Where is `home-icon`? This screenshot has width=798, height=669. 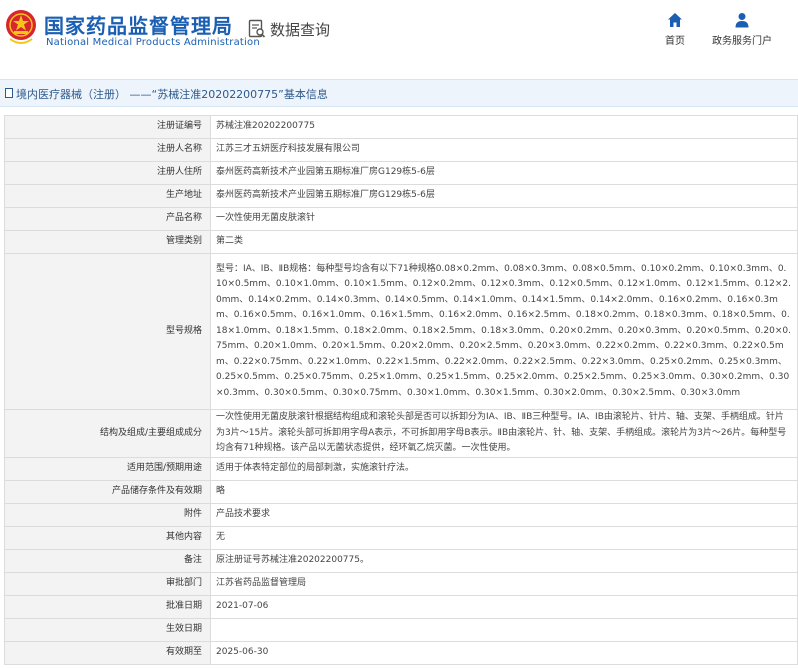
home-icon is located at coordinates (675, 20).